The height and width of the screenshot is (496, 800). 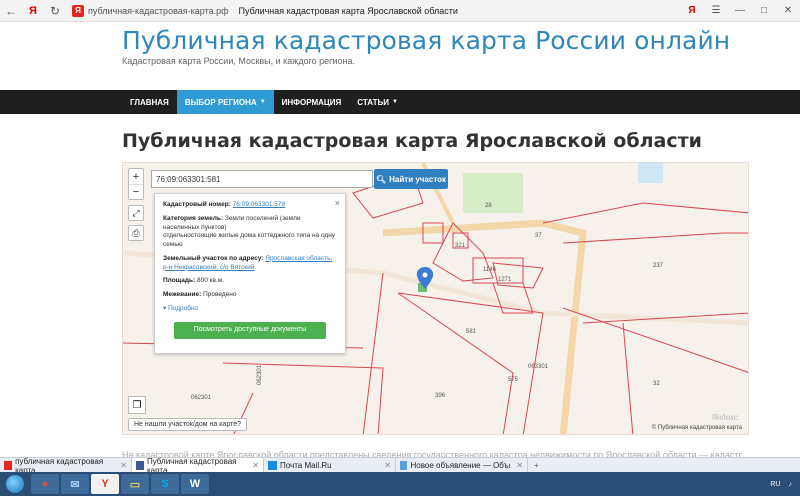 What do you see at coordinates (381, 179) in the screenshot?
I see `search-icon: 🔍︎` at bounding box center [381, 179].